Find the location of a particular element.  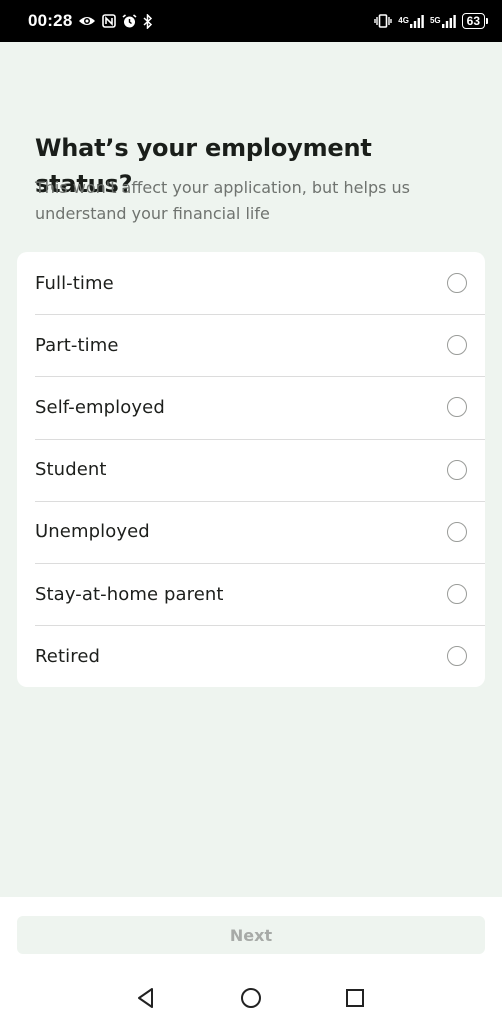

bluetooth-icon is located at coordinates (148, 21).